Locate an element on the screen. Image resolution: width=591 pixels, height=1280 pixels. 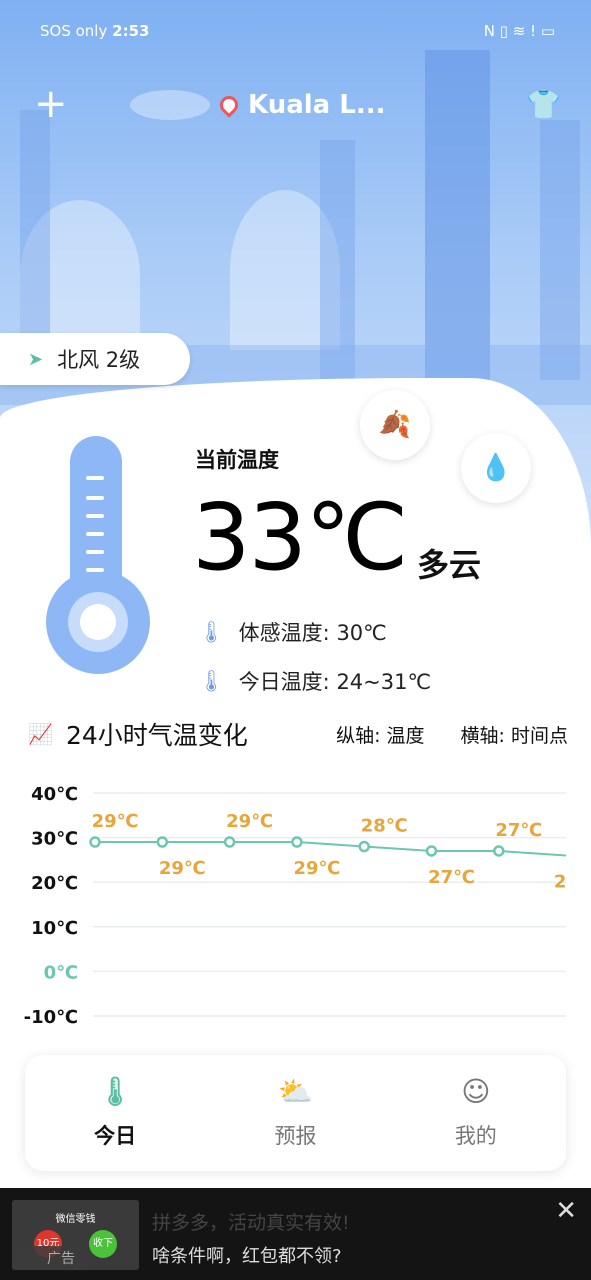
water-drops-icon: 💧 is located at coordinates (496, 468).